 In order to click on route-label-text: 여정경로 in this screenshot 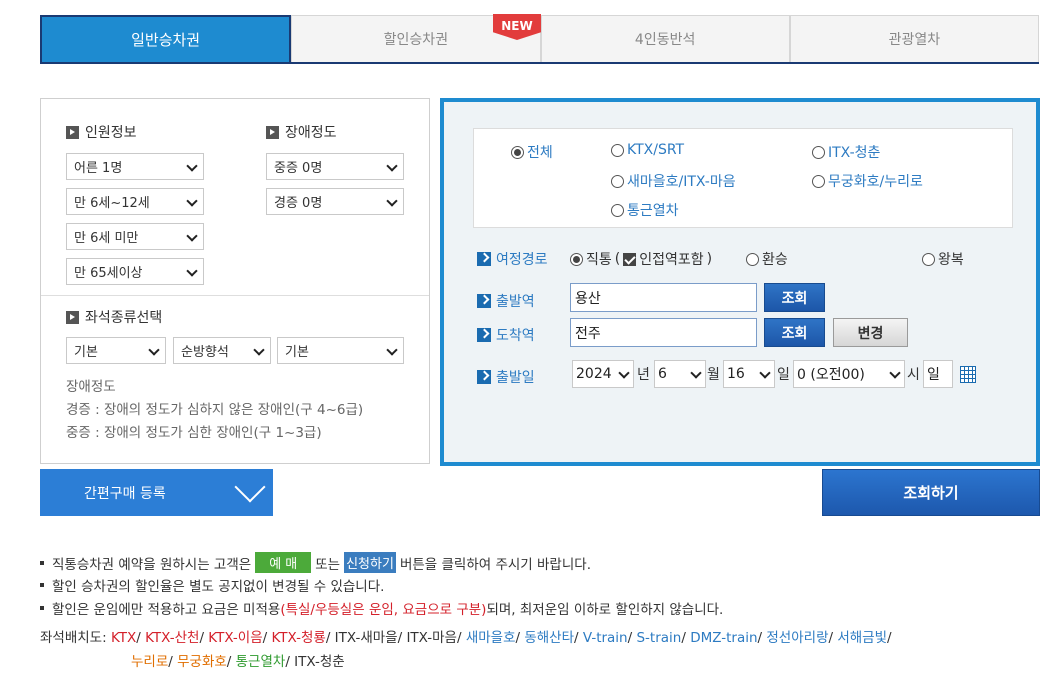, I will do `click(522, 260)`.